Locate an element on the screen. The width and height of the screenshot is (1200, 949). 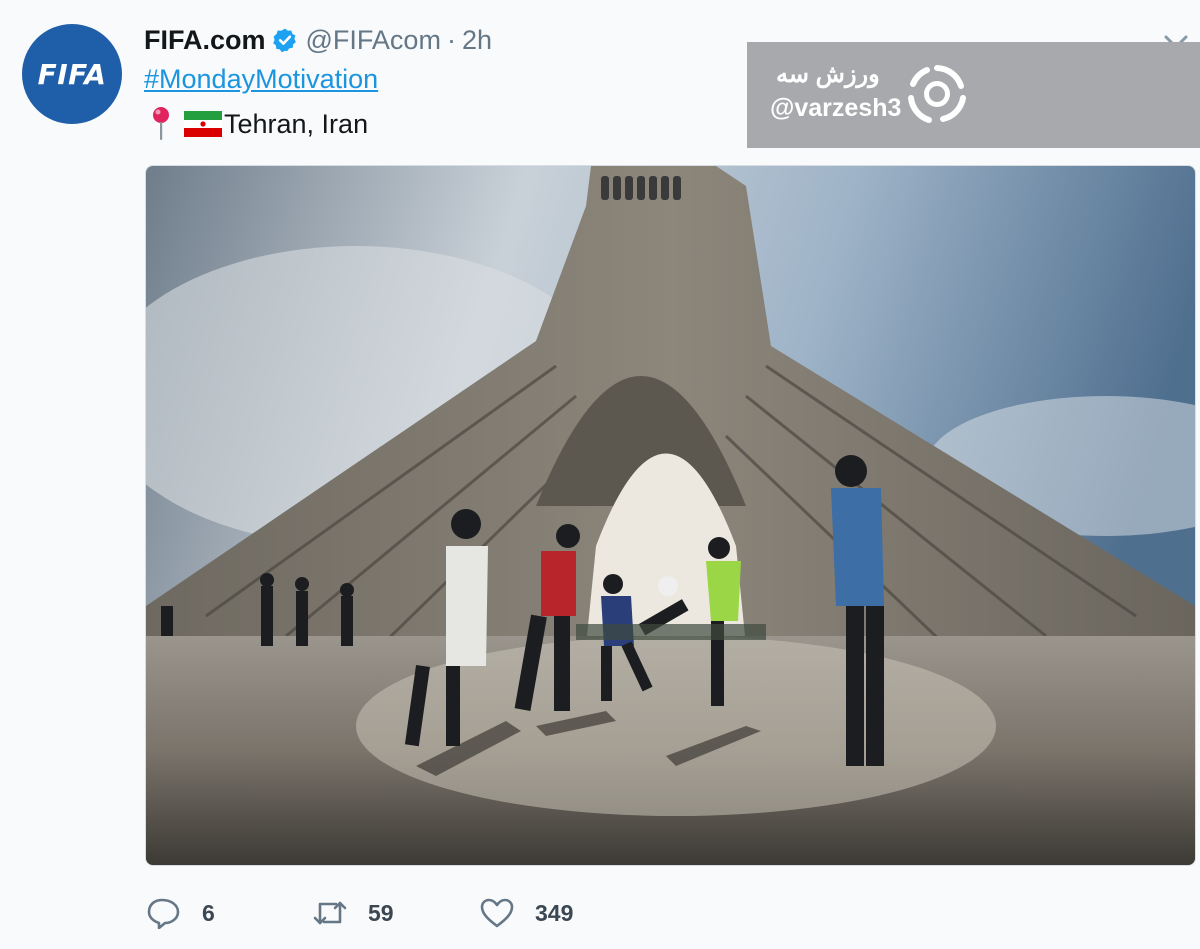
hashtag-label: MondayMotivation is located at coordinates (269, 79).